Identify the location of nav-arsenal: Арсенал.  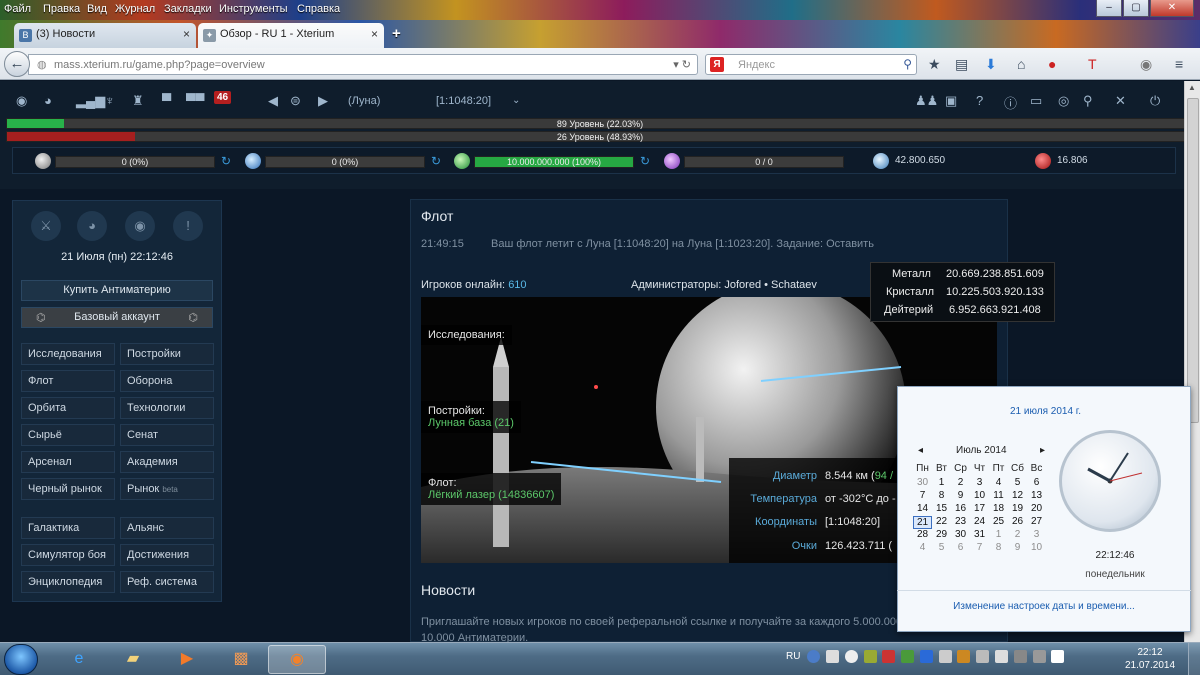
(68, 462).